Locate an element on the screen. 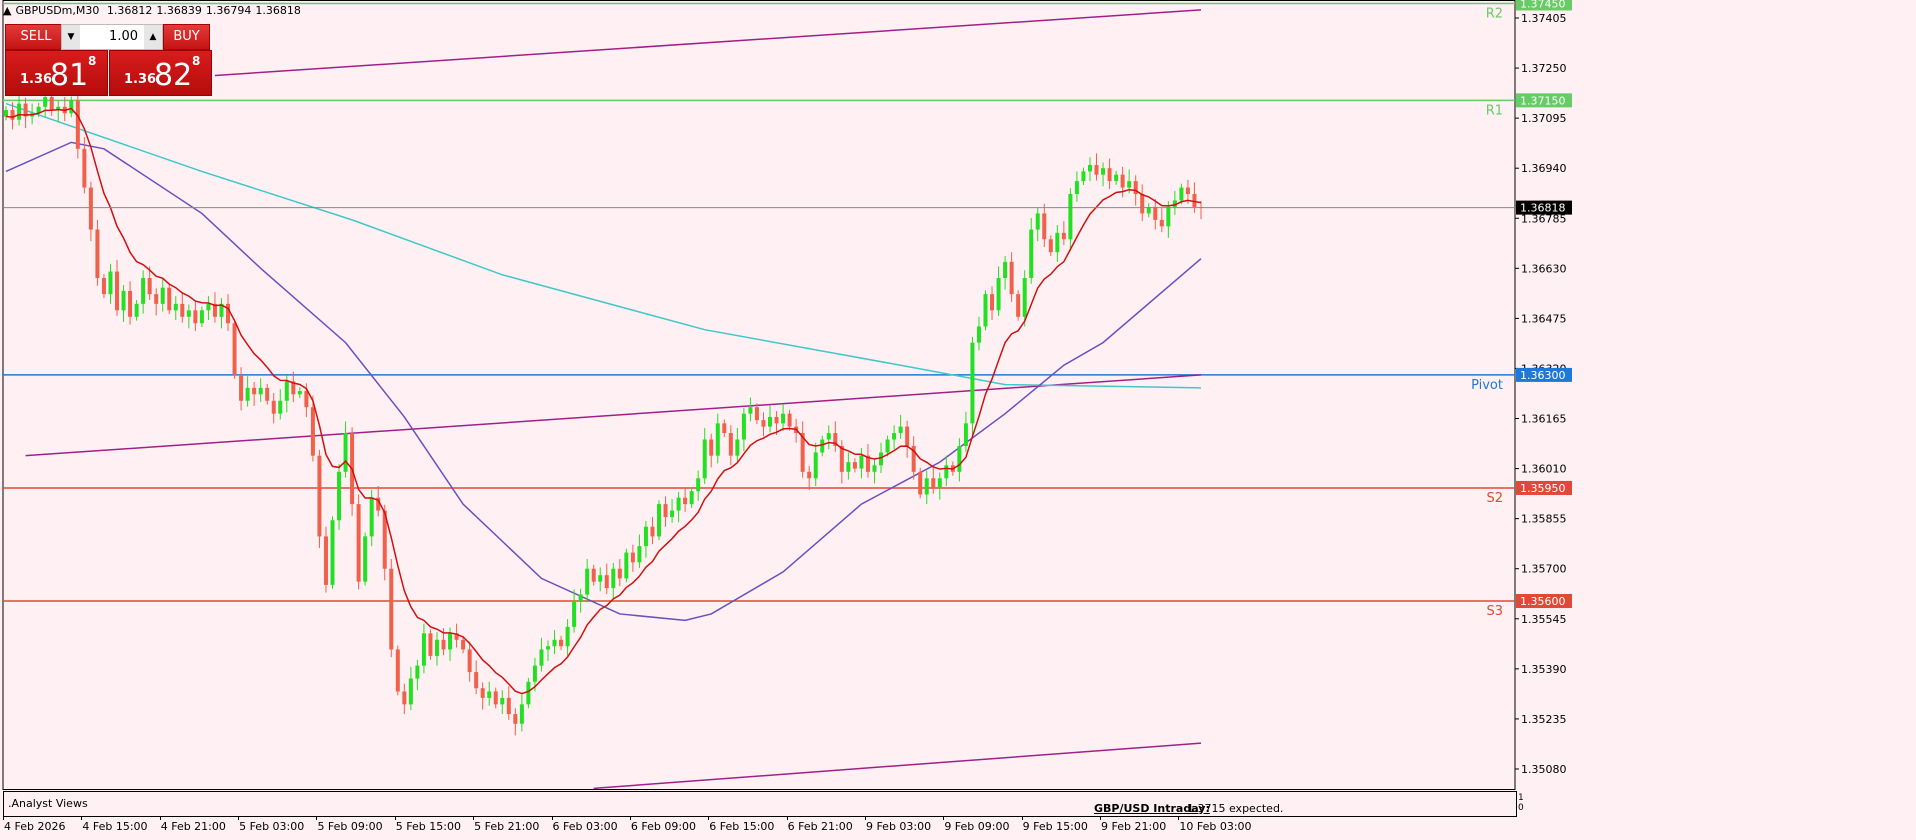  time-tick-label: 9 Feb 03:00 is located at coordinates (898, 826).